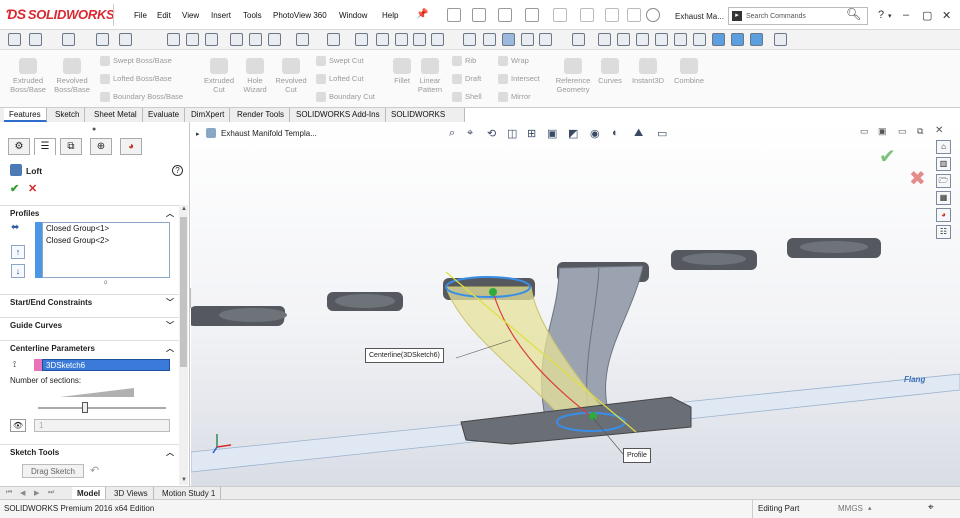  I want to click on section-guide-curves: Guide Curves ﹀, so click(89, 325).